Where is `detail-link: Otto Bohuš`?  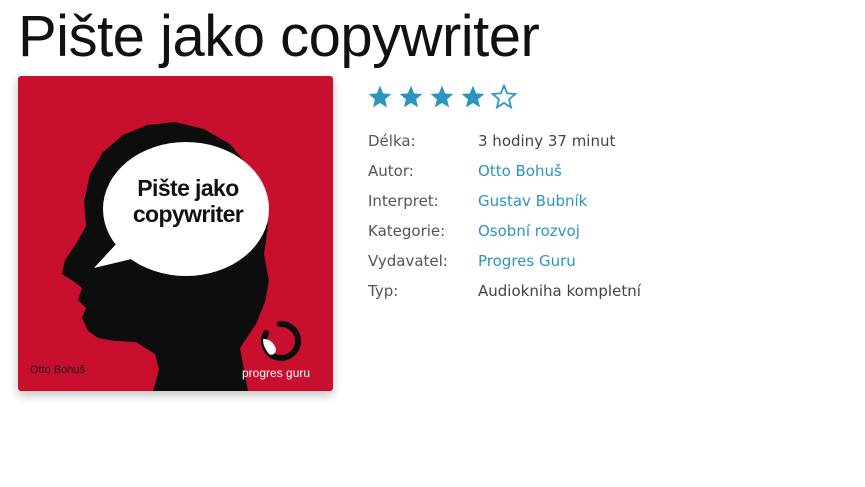 detail-link: Otto Bohuš is located at coordinates (520, 171).